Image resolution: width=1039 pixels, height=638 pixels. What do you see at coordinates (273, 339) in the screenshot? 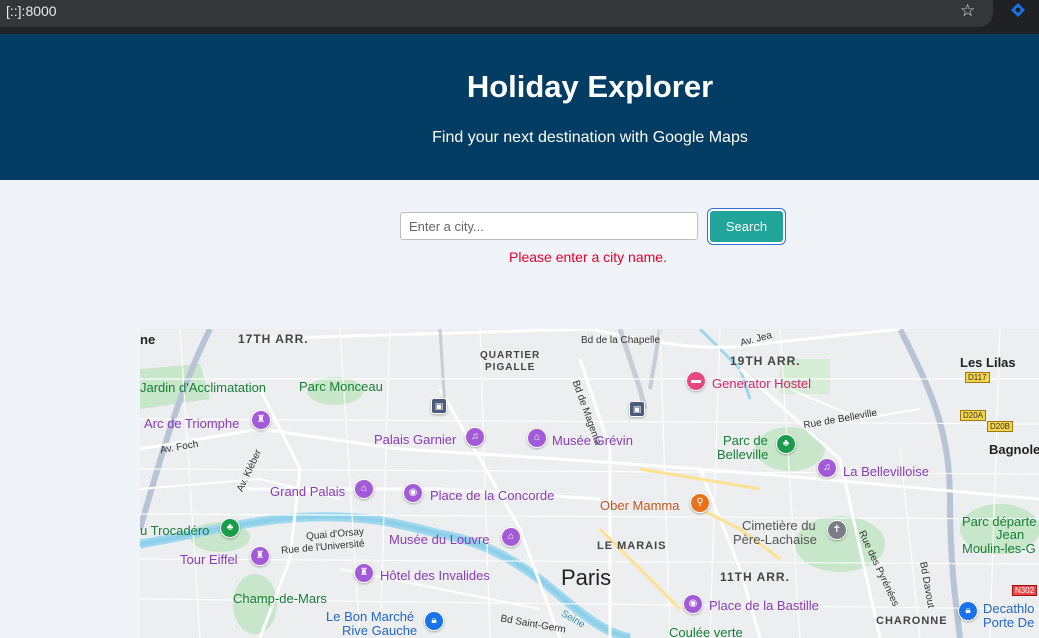
I see `district-label: 17TH ARR.` at bounding box center [273, 339].